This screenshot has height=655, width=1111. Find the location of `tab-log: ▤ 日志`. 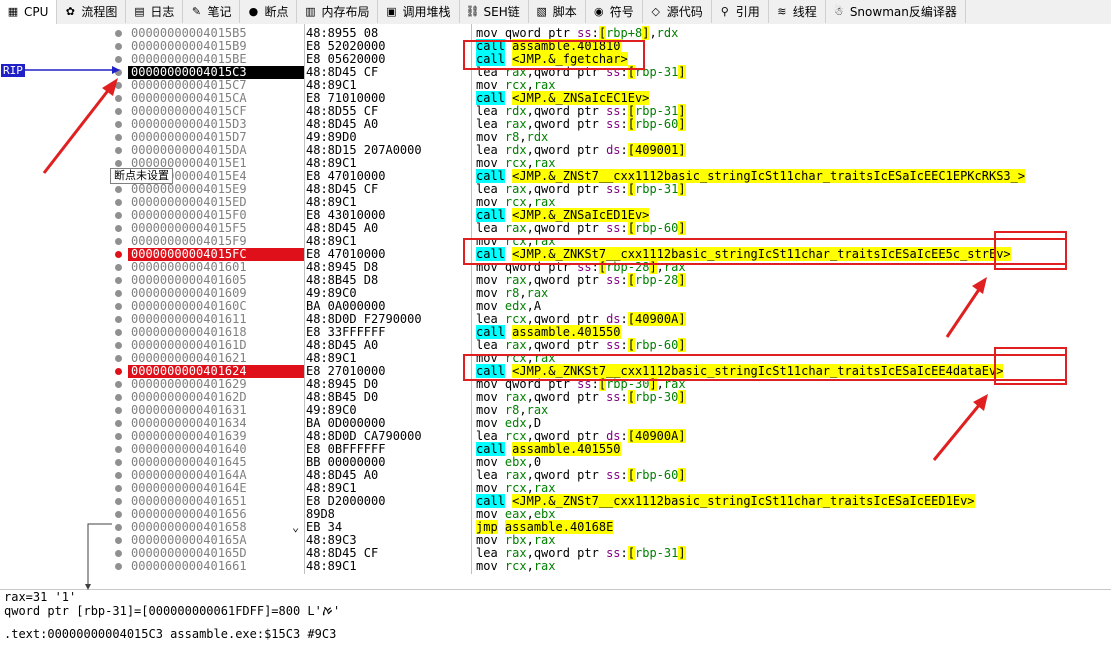

tab-log: ▤ 日志 is located at coordinates (155, 11).